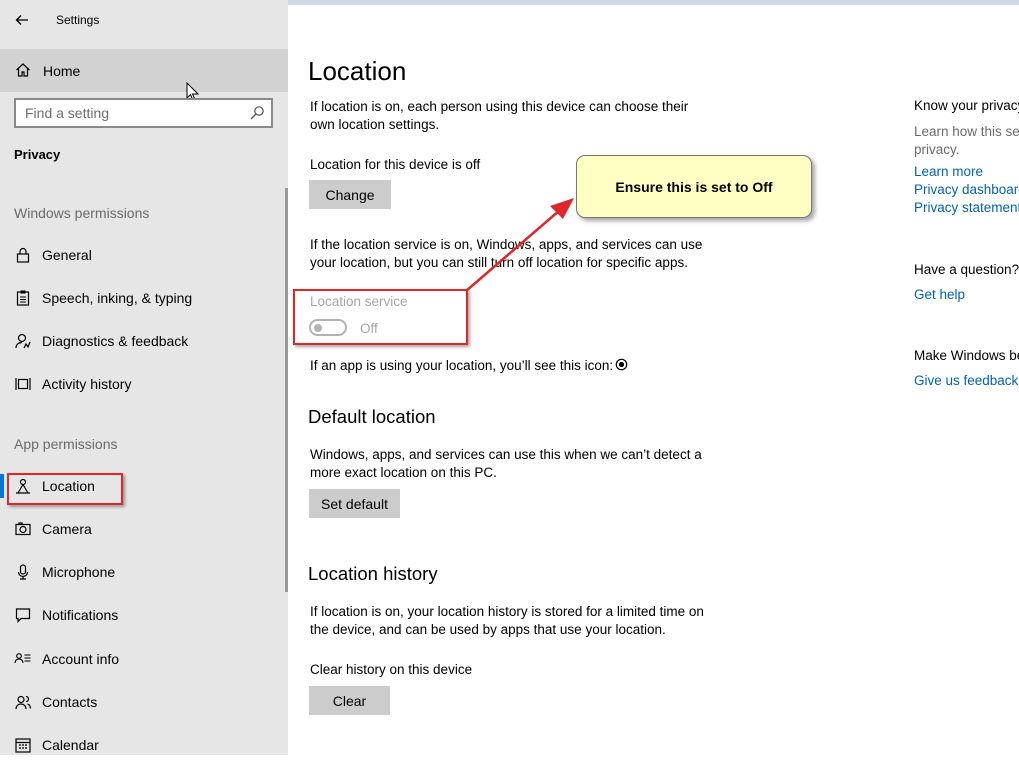 This screenshot has width=1019, height=765. Describe the element at coordinates (80, 615) in the screenshot. I see `sidebar-item-label: Notifications` at that location.